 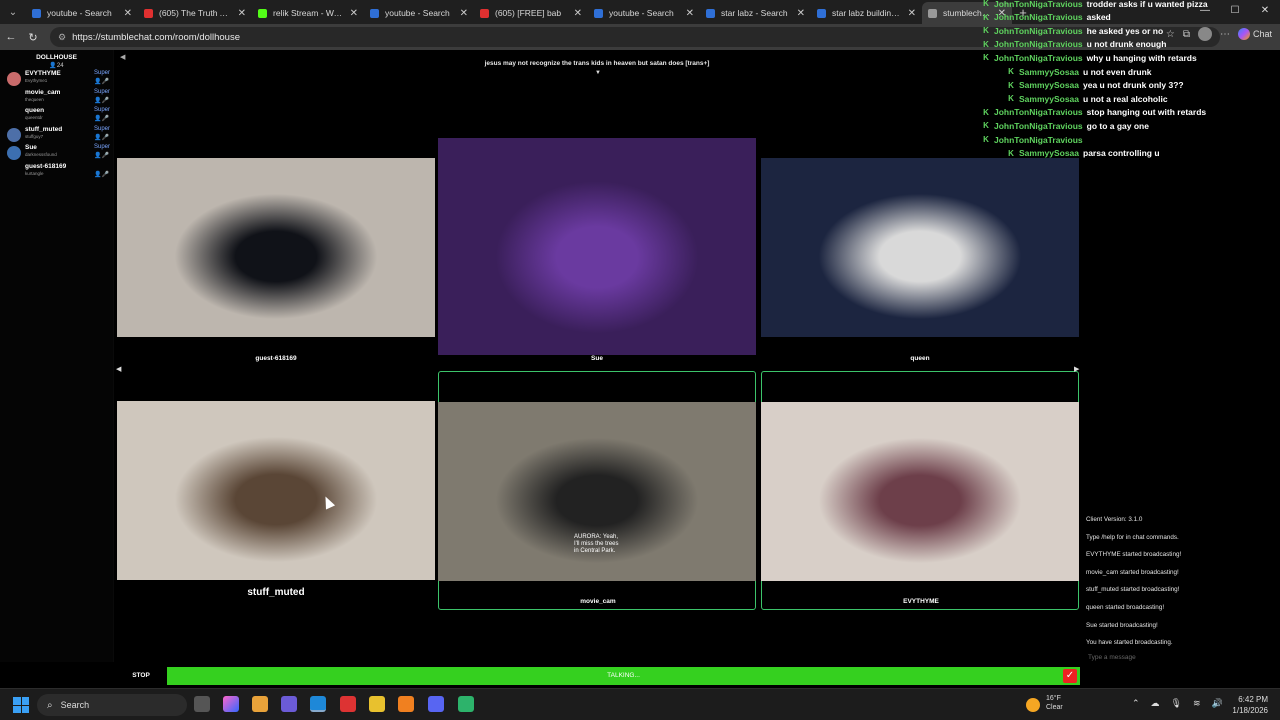 What do you see at coordinates (118, 369) in the screenshot?
I see `prev-page-arrow-icon: ◀` at bounding box center [118, 369].